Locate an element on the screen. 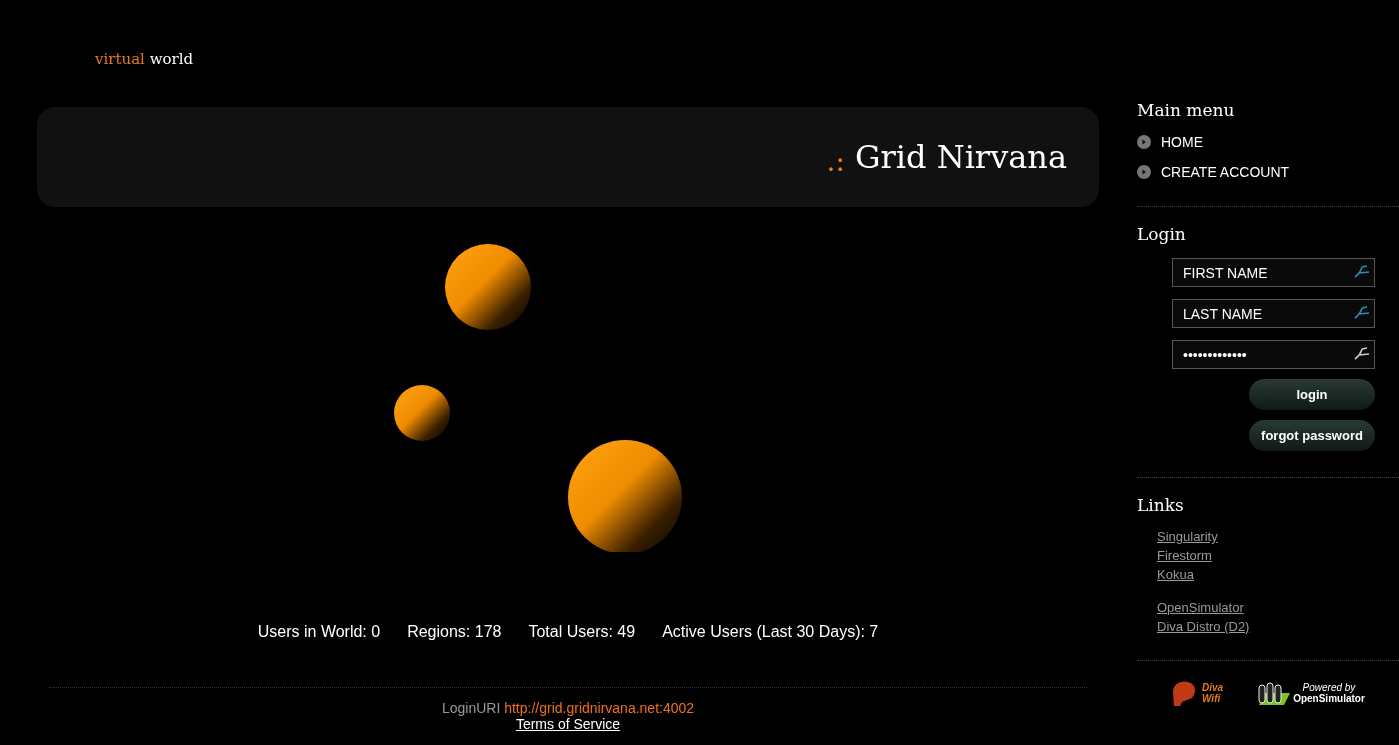  stat-text: Regions: 178 is located at coordinates (454, 632).